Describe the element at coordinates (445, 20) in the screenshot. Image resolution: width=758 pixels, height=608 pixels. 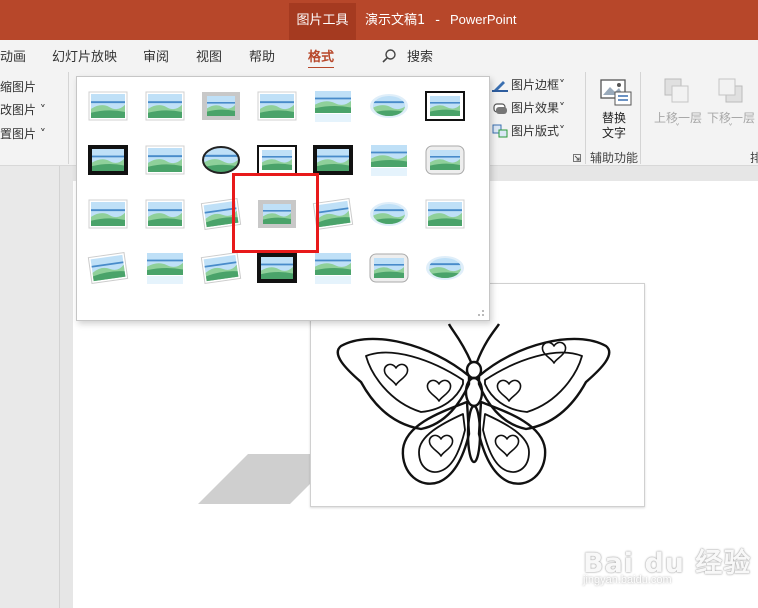
I see `window-title: 演示文稿1- PowerPoint` at that location.